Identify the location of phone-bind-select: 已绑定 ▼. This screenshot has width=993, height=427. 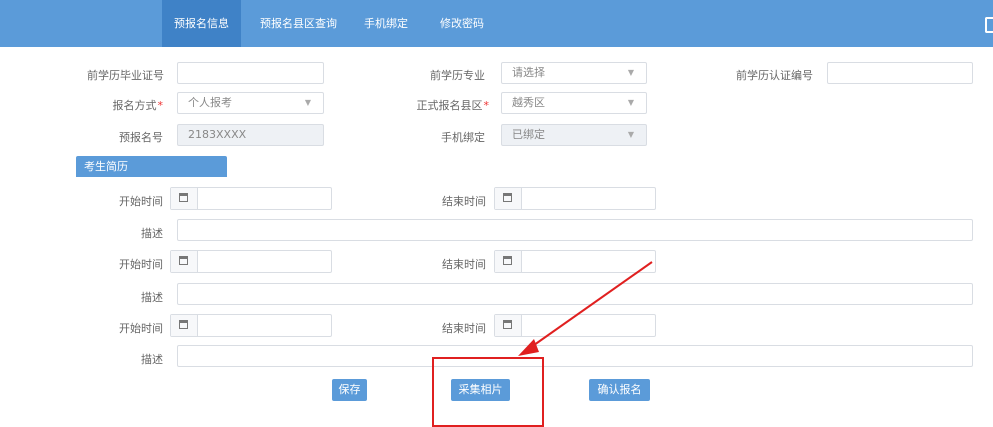
(574, 135).